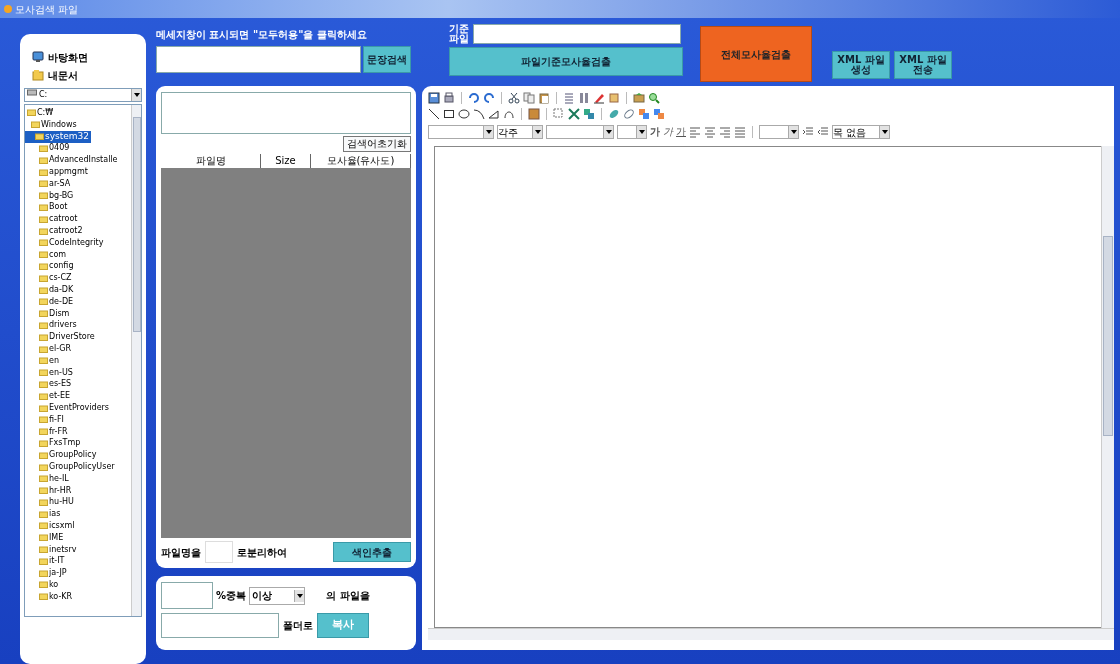 The image size is (1120, 664). What do you see at coordinates (78, 184) in the screenshot?
I see `tree-item: ar-SA` at bounding box center [78, 184].